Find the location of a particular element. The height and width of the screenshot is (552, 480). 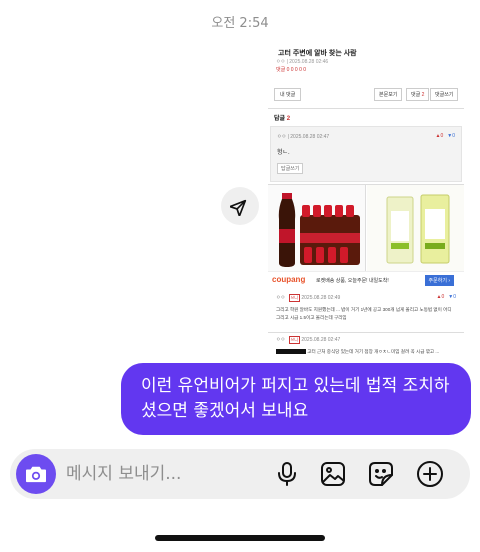

view-post-button: 본문보기 is located at coordinates (388, 94).